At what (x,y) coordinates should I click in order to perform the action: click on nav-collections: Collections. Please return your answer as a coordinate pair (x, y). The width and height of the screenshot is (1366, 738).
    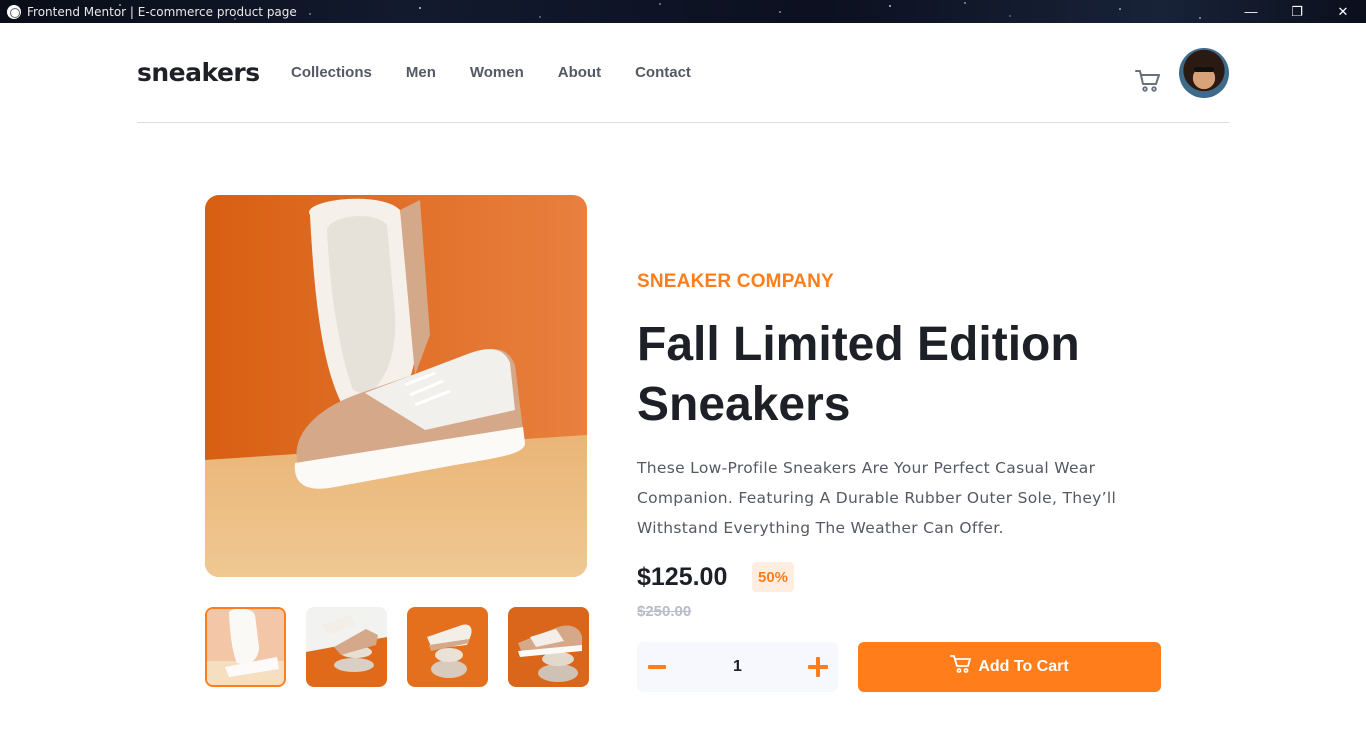
    Looking at the image, I should click on (331, 73).